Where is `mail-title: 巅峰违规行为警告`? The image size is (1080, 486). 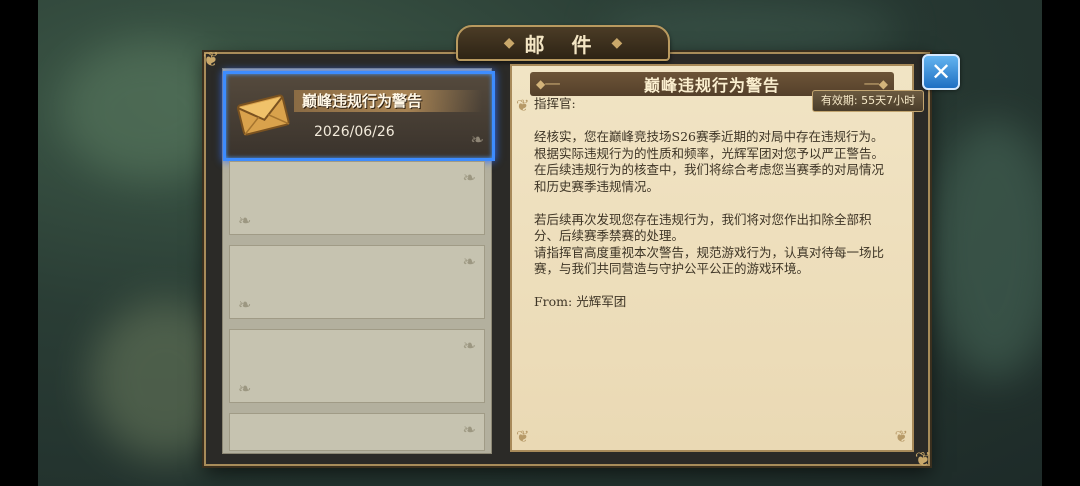
mail-title: 巅峰违规行为警告 is located at coordinates (362, 101).